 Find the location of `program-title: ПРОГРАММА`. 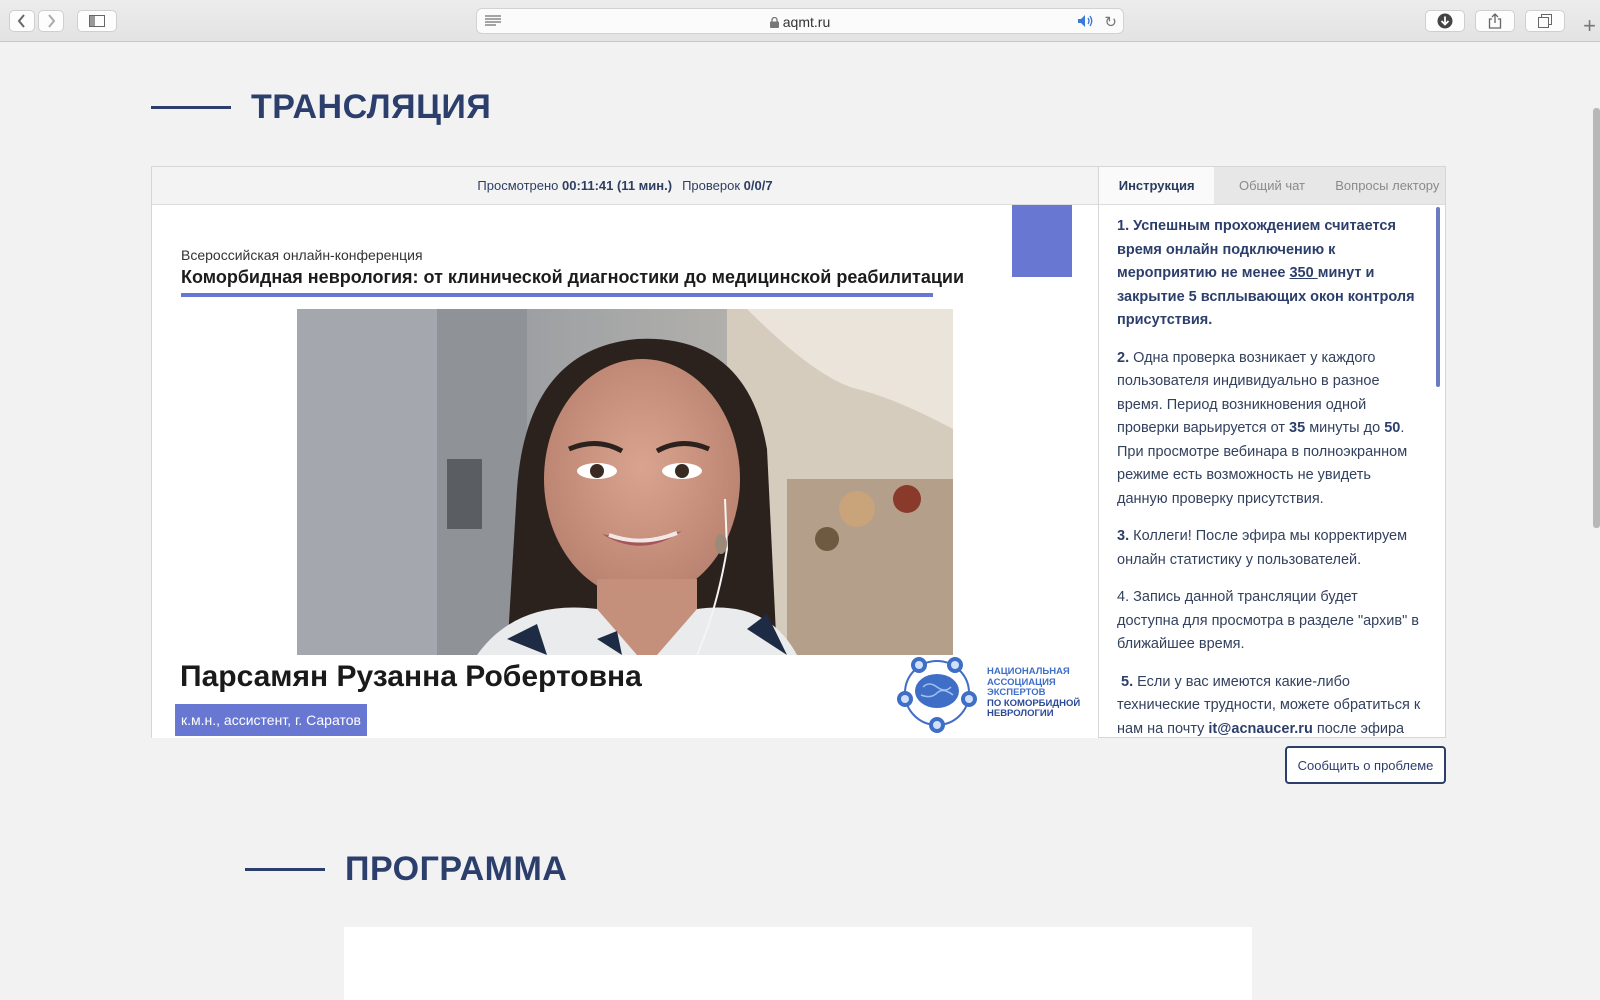

program-title: ПРОГРАММА is located at coordinates (456, 869).